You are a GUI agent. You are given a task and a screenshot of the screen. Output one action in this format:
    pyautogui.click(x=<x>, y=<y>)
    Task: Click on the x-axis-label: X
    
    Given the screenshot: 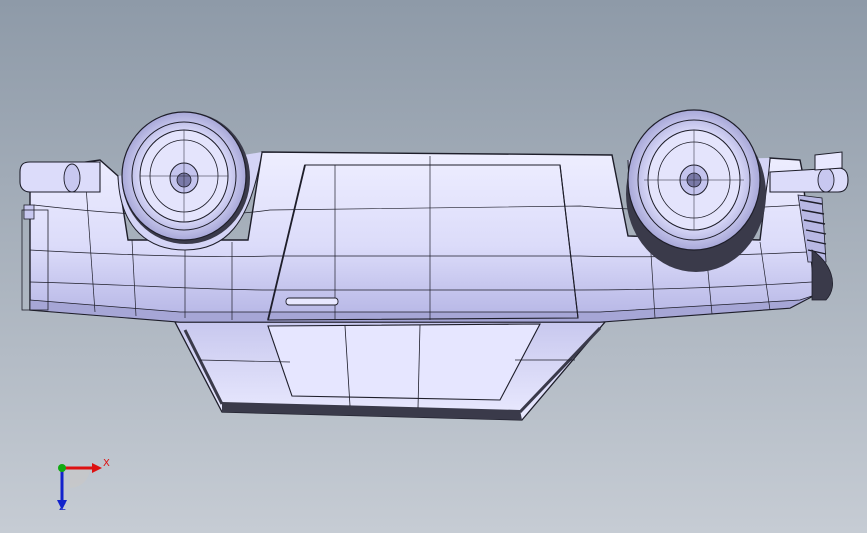 What is the action you would take?
    pyautogui.click(x=106, y=463)
    